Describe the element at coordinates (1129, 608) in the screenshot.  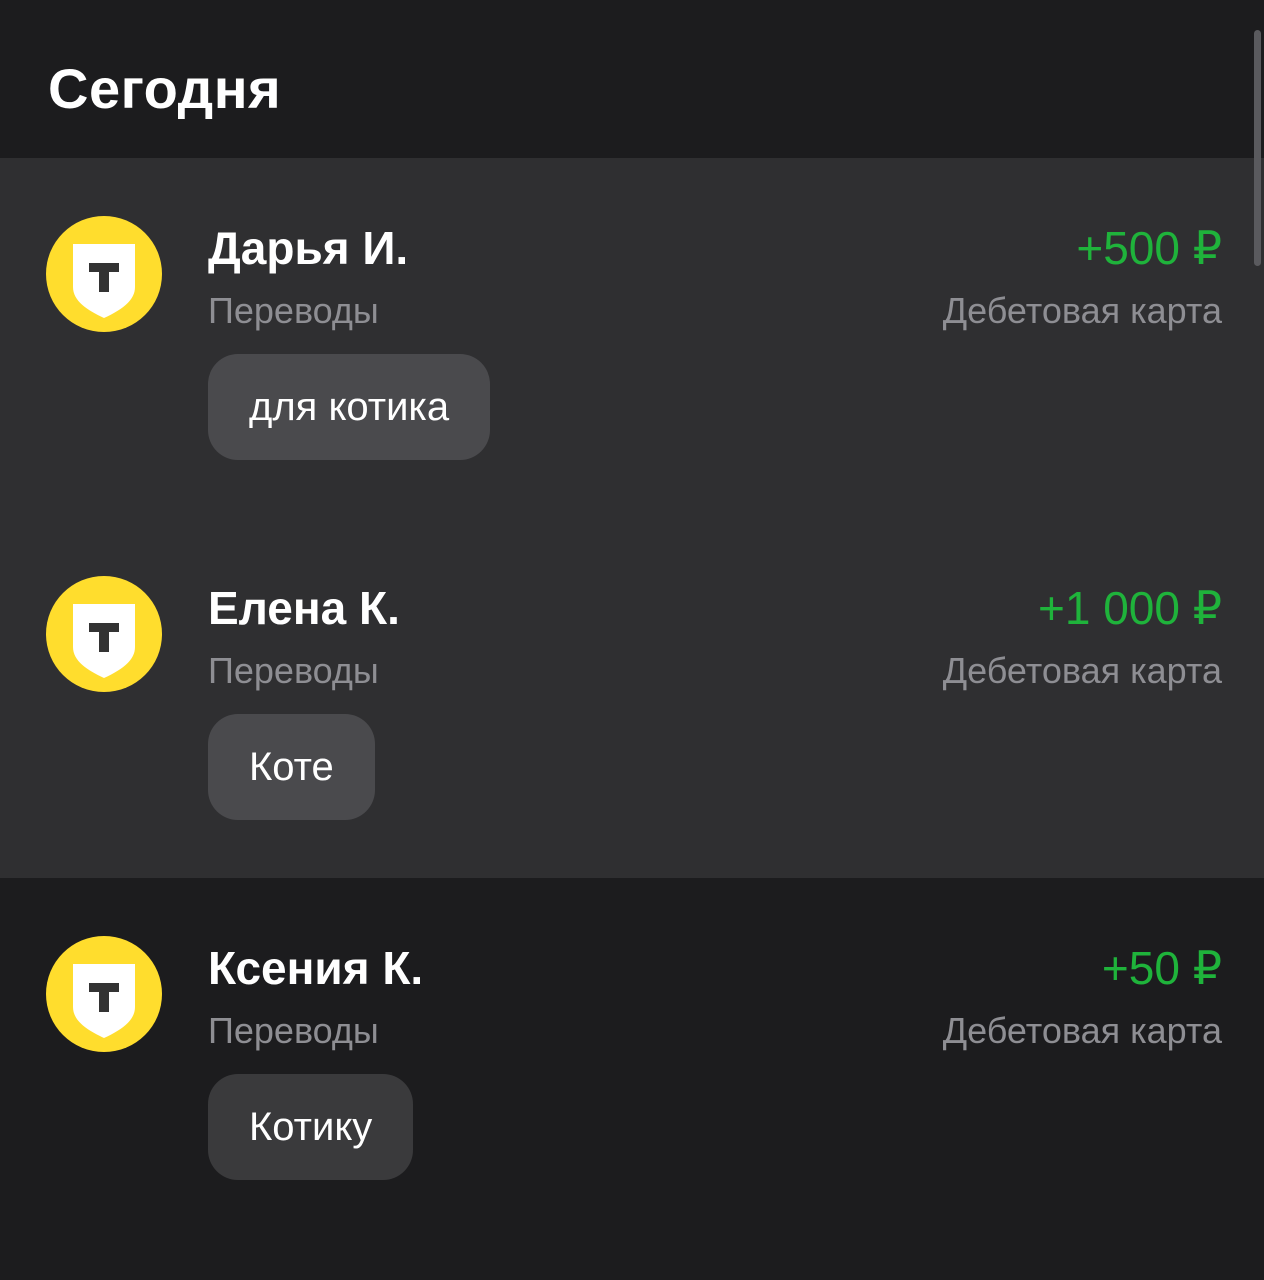
I see `transaction-amount: +1 000 ₽` at that location.